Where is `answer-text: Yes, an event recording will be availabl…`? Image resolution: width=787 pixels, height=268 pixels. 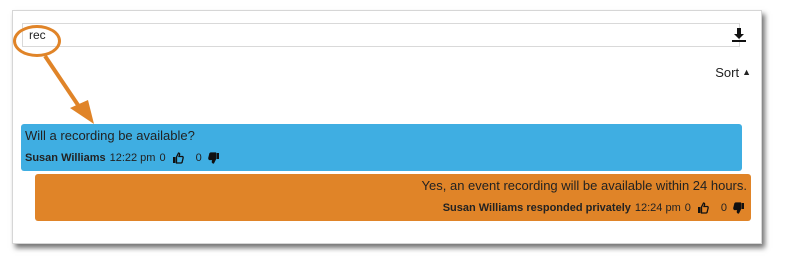
answer-text: Yes, an event recording will be availabl… is located at coordinates (584, 185).